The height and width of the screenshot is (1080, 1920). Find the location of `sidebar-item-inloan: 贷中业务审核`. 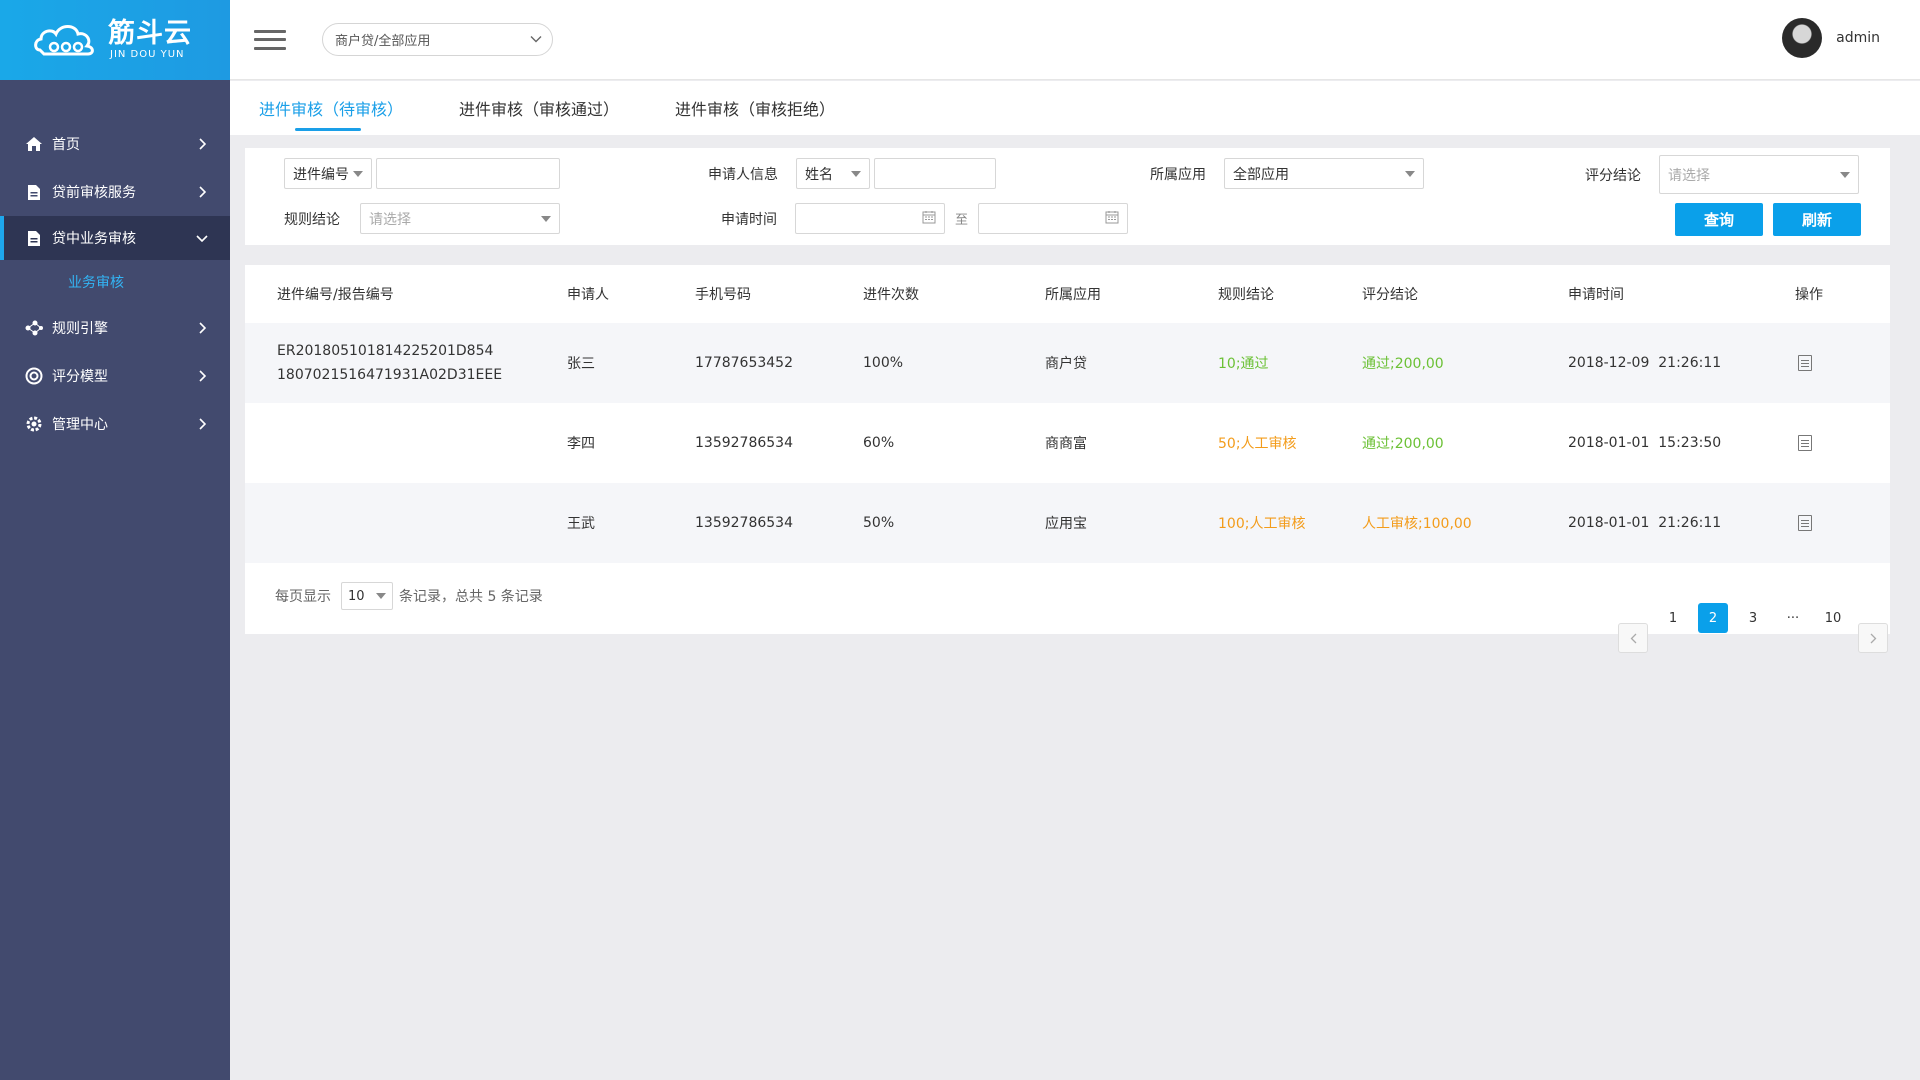

sidebar-item-inloan: 贷中业务审核 is located at coordinates (115, 238).